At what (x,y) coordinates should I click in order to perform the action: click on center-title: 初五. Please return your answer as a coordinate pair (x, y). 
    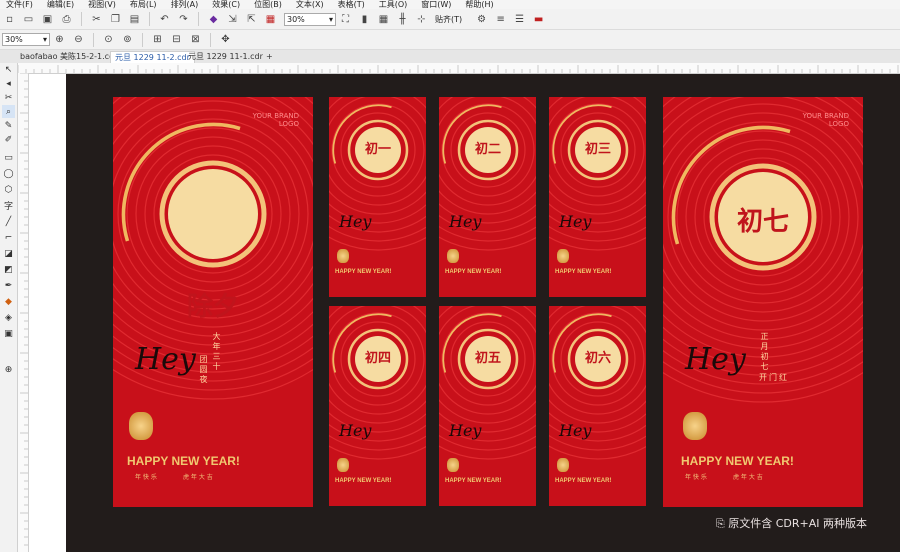
    Looking at the image, I should click on (487, 358).